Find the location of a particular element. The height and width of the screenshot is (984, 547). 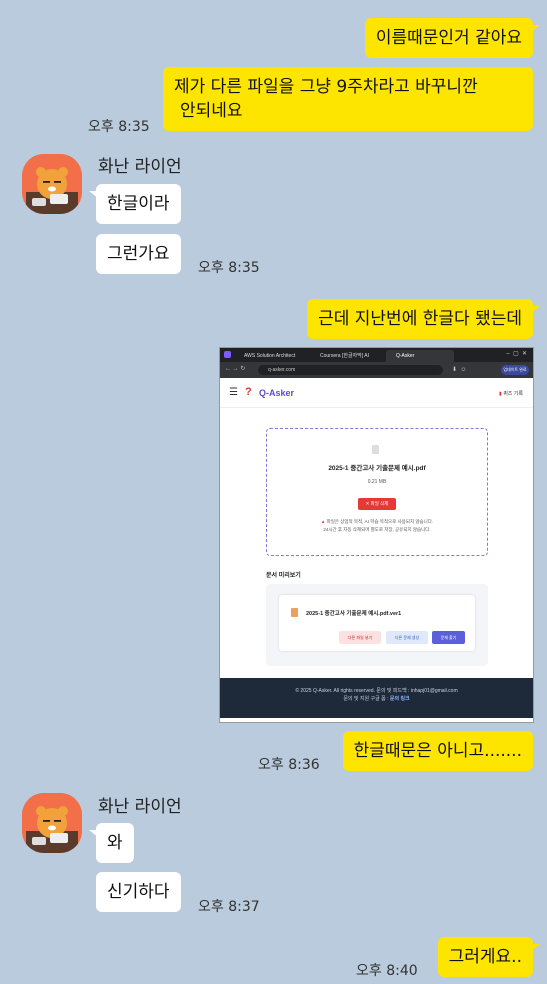

my-message-bubble: 그러게요.. is located at coordinates (489, 957).